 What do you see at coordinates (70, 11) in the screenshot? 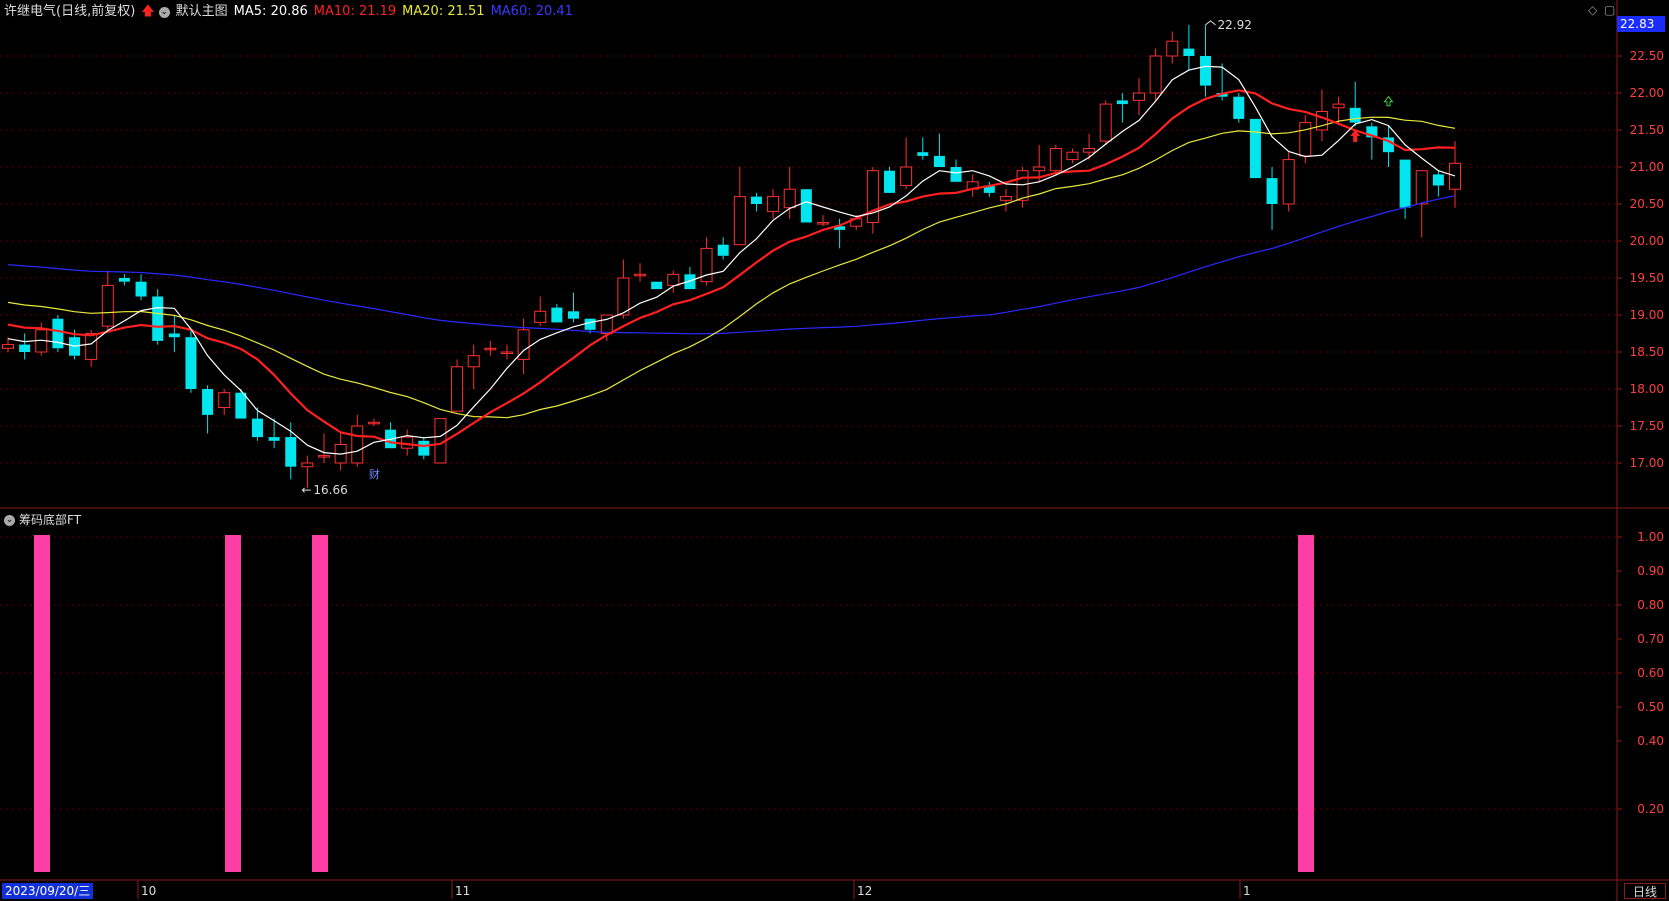
I see `stock-title: 许继电气(日线,前复权)` at bounding box center [70, 11].